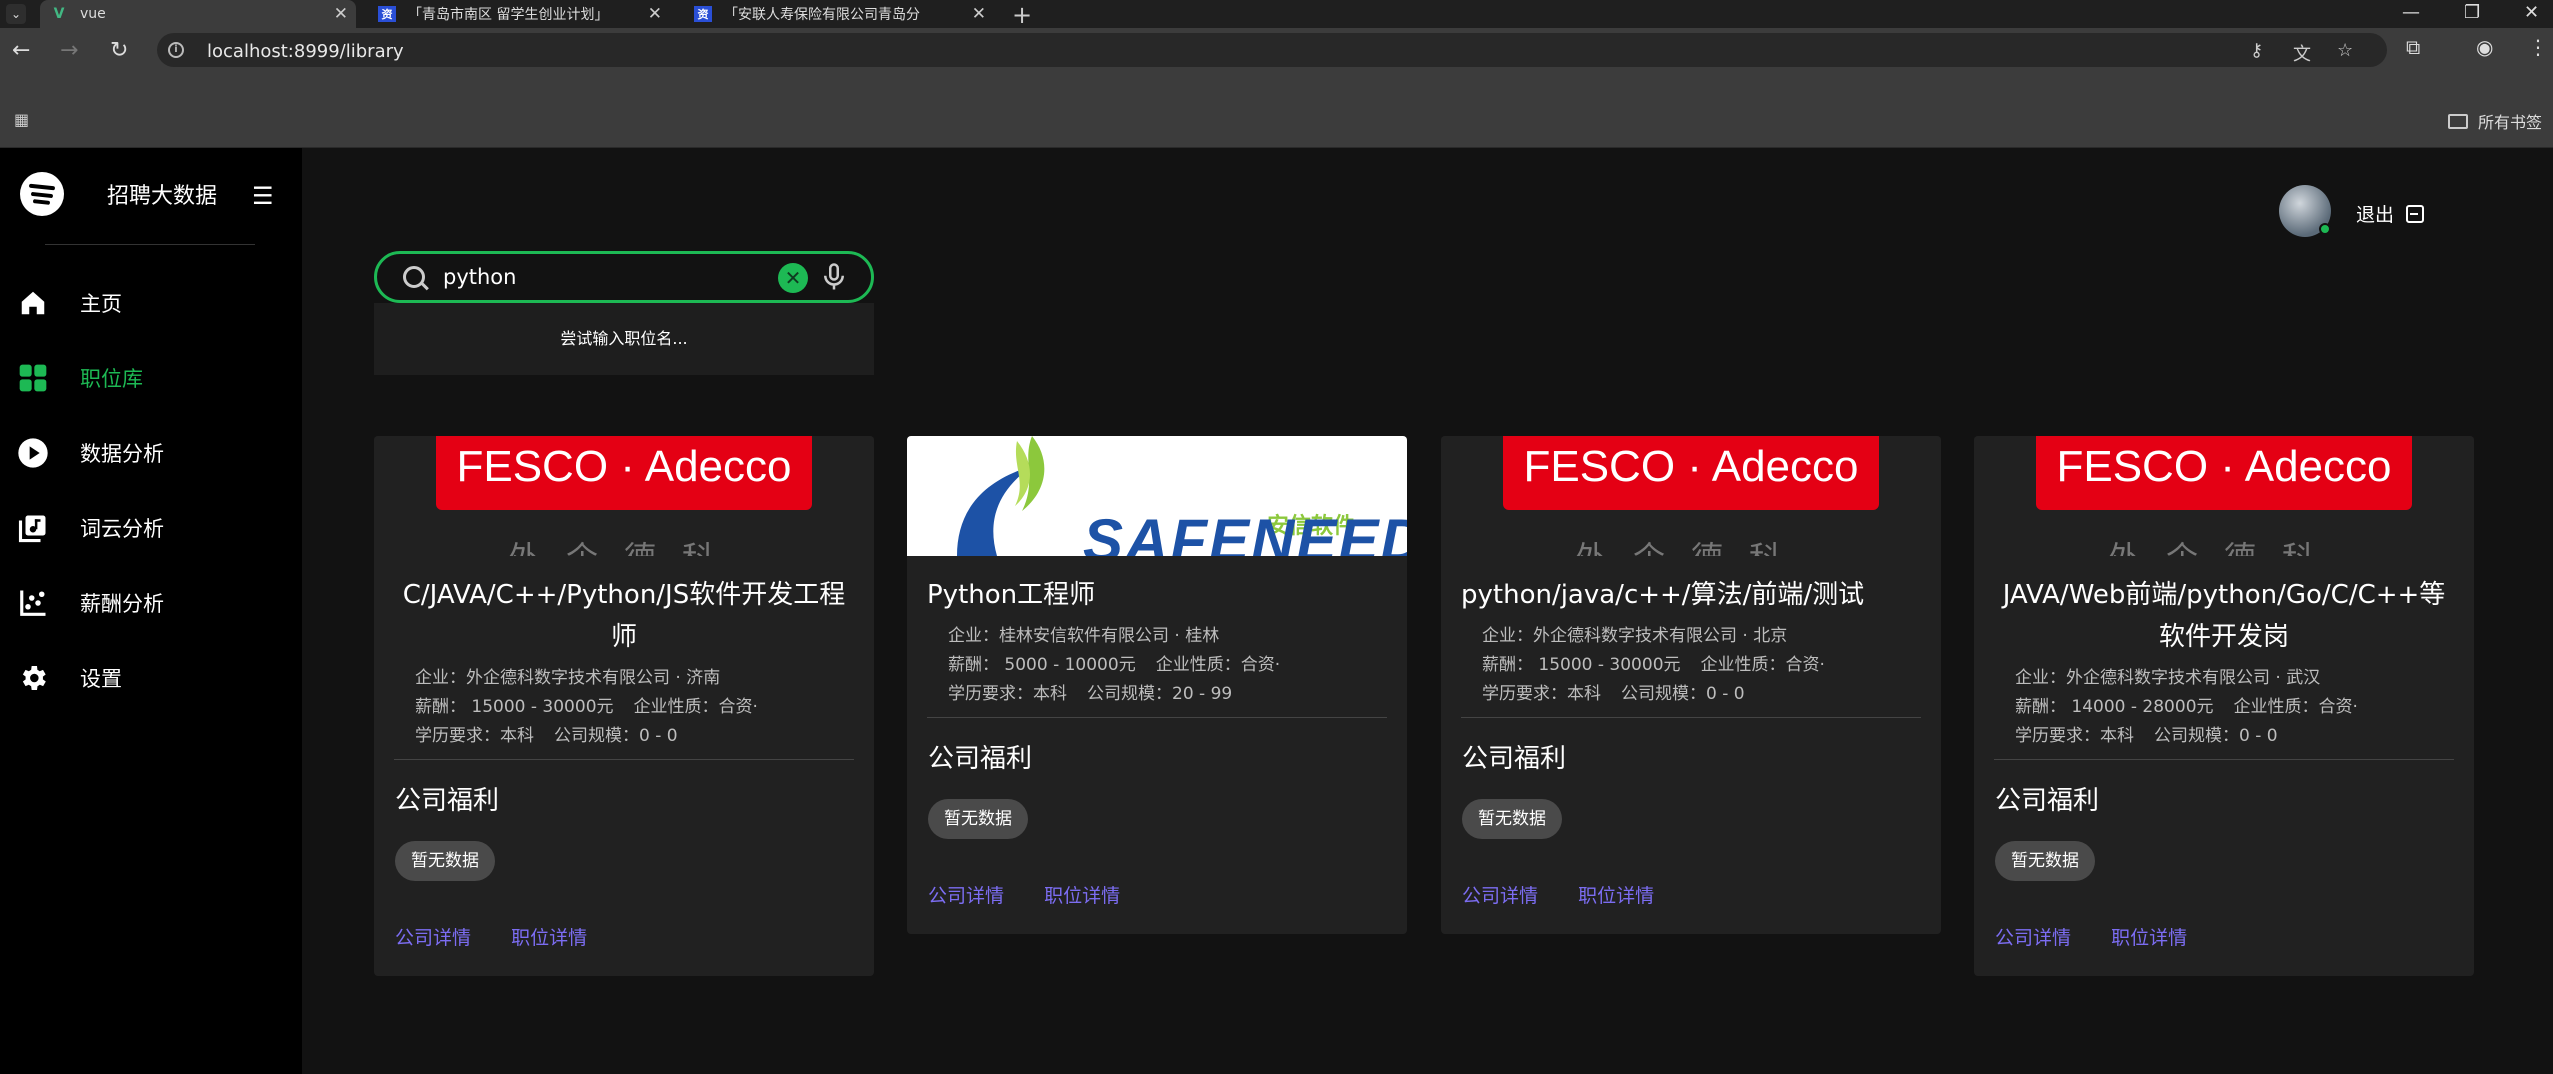  Describe the element at coordinates (69, 678) in the screenshot. I see `sidebar-item-settings: 设置` at that location.